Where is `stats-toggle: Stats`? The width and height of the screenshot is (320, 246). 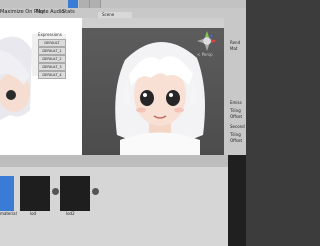
stats-toggle: Stats is located at coordinates (68, 12).